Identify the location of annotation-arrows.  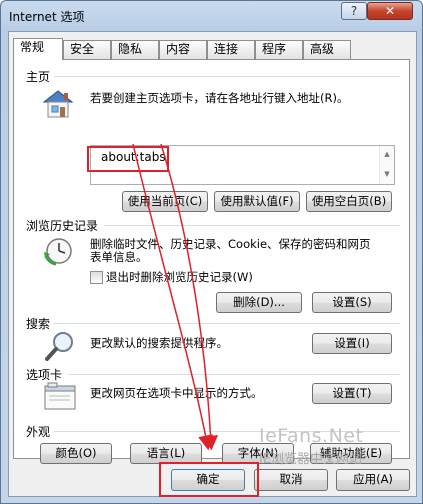
(175, 297).